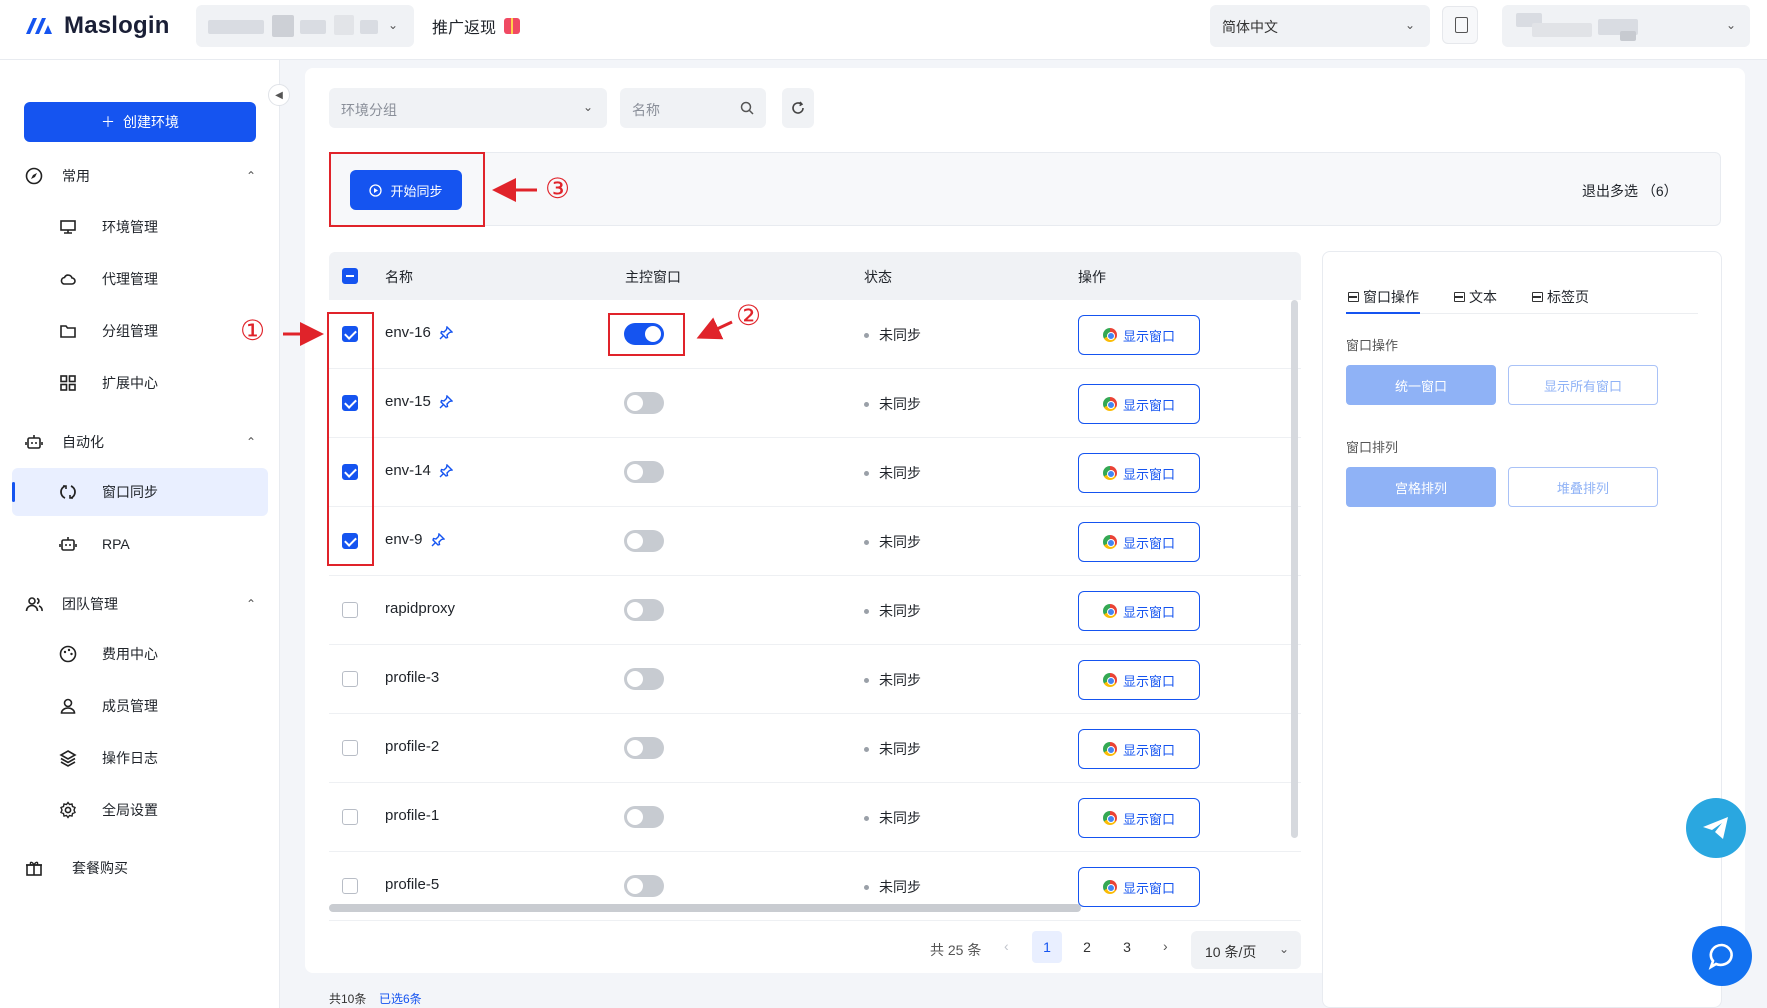 Image resolution: width=1767 pixels, height=1008 pixels. What do you see at coordinates (1294, 569) in the screenshot?
I see `vertical-scrollbar` at bounding box center [1294, 569].